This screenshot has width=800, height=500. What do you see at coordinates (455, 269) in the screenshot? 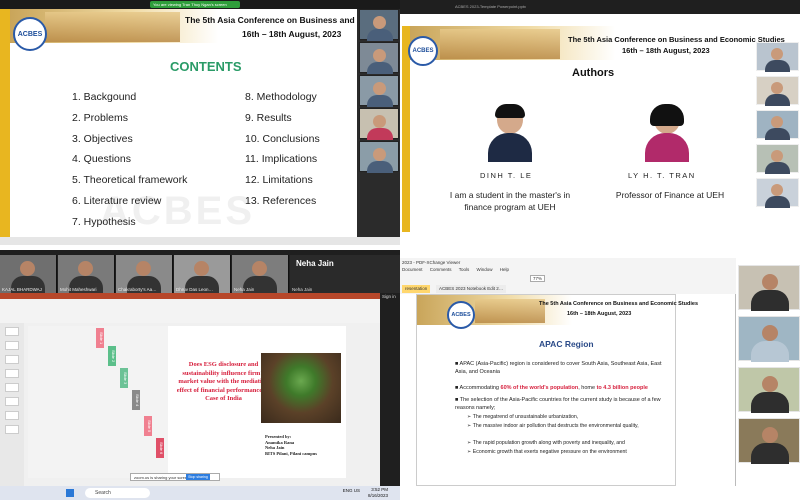
I see `menu-bar: Document Comments Tools Window Help` at bounding box center [455, 269].